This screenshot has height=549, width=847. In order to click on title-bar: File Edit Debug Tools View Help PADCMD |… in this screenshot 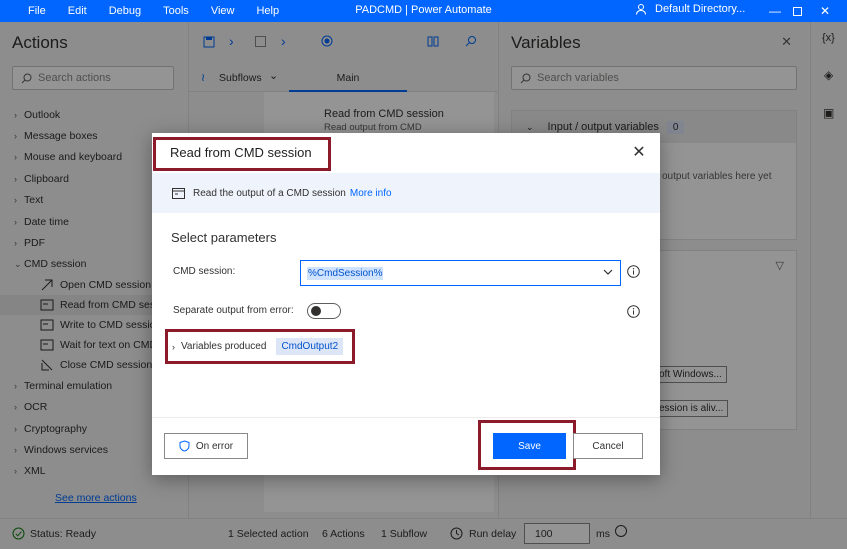, I will do `click(423, 11)`.